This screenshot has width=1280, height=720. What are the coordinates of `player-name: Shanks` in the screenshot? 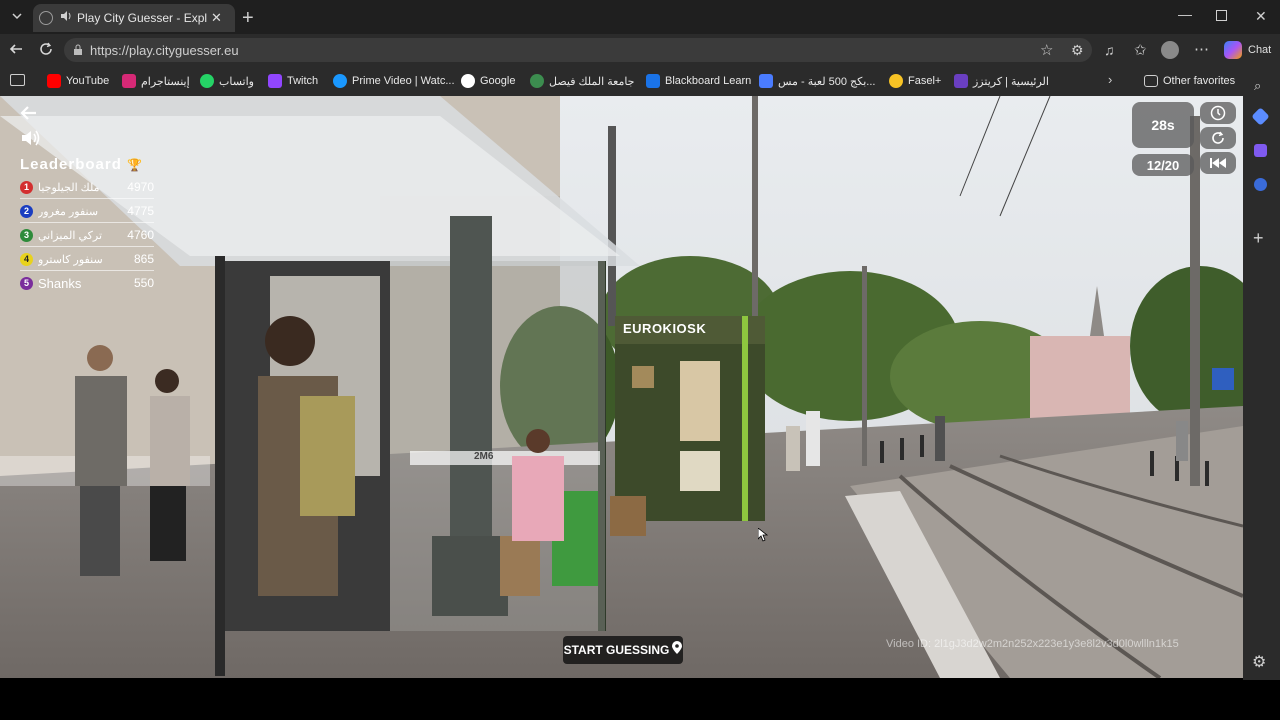 It's located at (60, 283).